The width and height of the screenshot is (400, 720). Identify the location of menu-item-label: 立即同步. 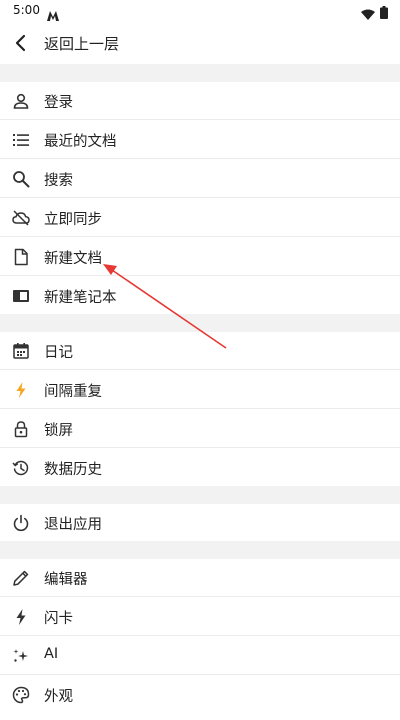
(73, 220).